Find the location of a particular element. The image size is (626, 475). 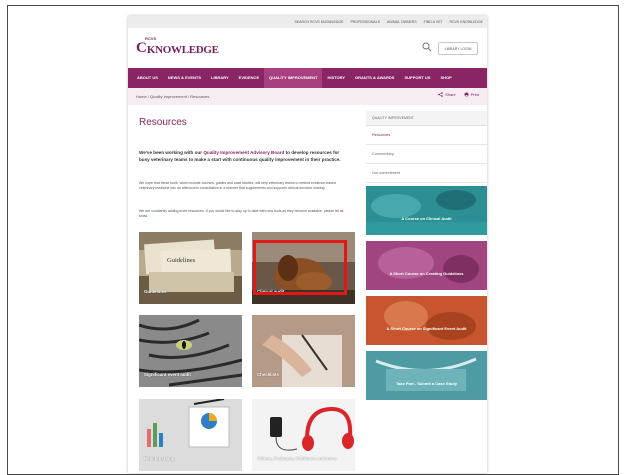

share-button: Share is located at coordinates (447, 94).